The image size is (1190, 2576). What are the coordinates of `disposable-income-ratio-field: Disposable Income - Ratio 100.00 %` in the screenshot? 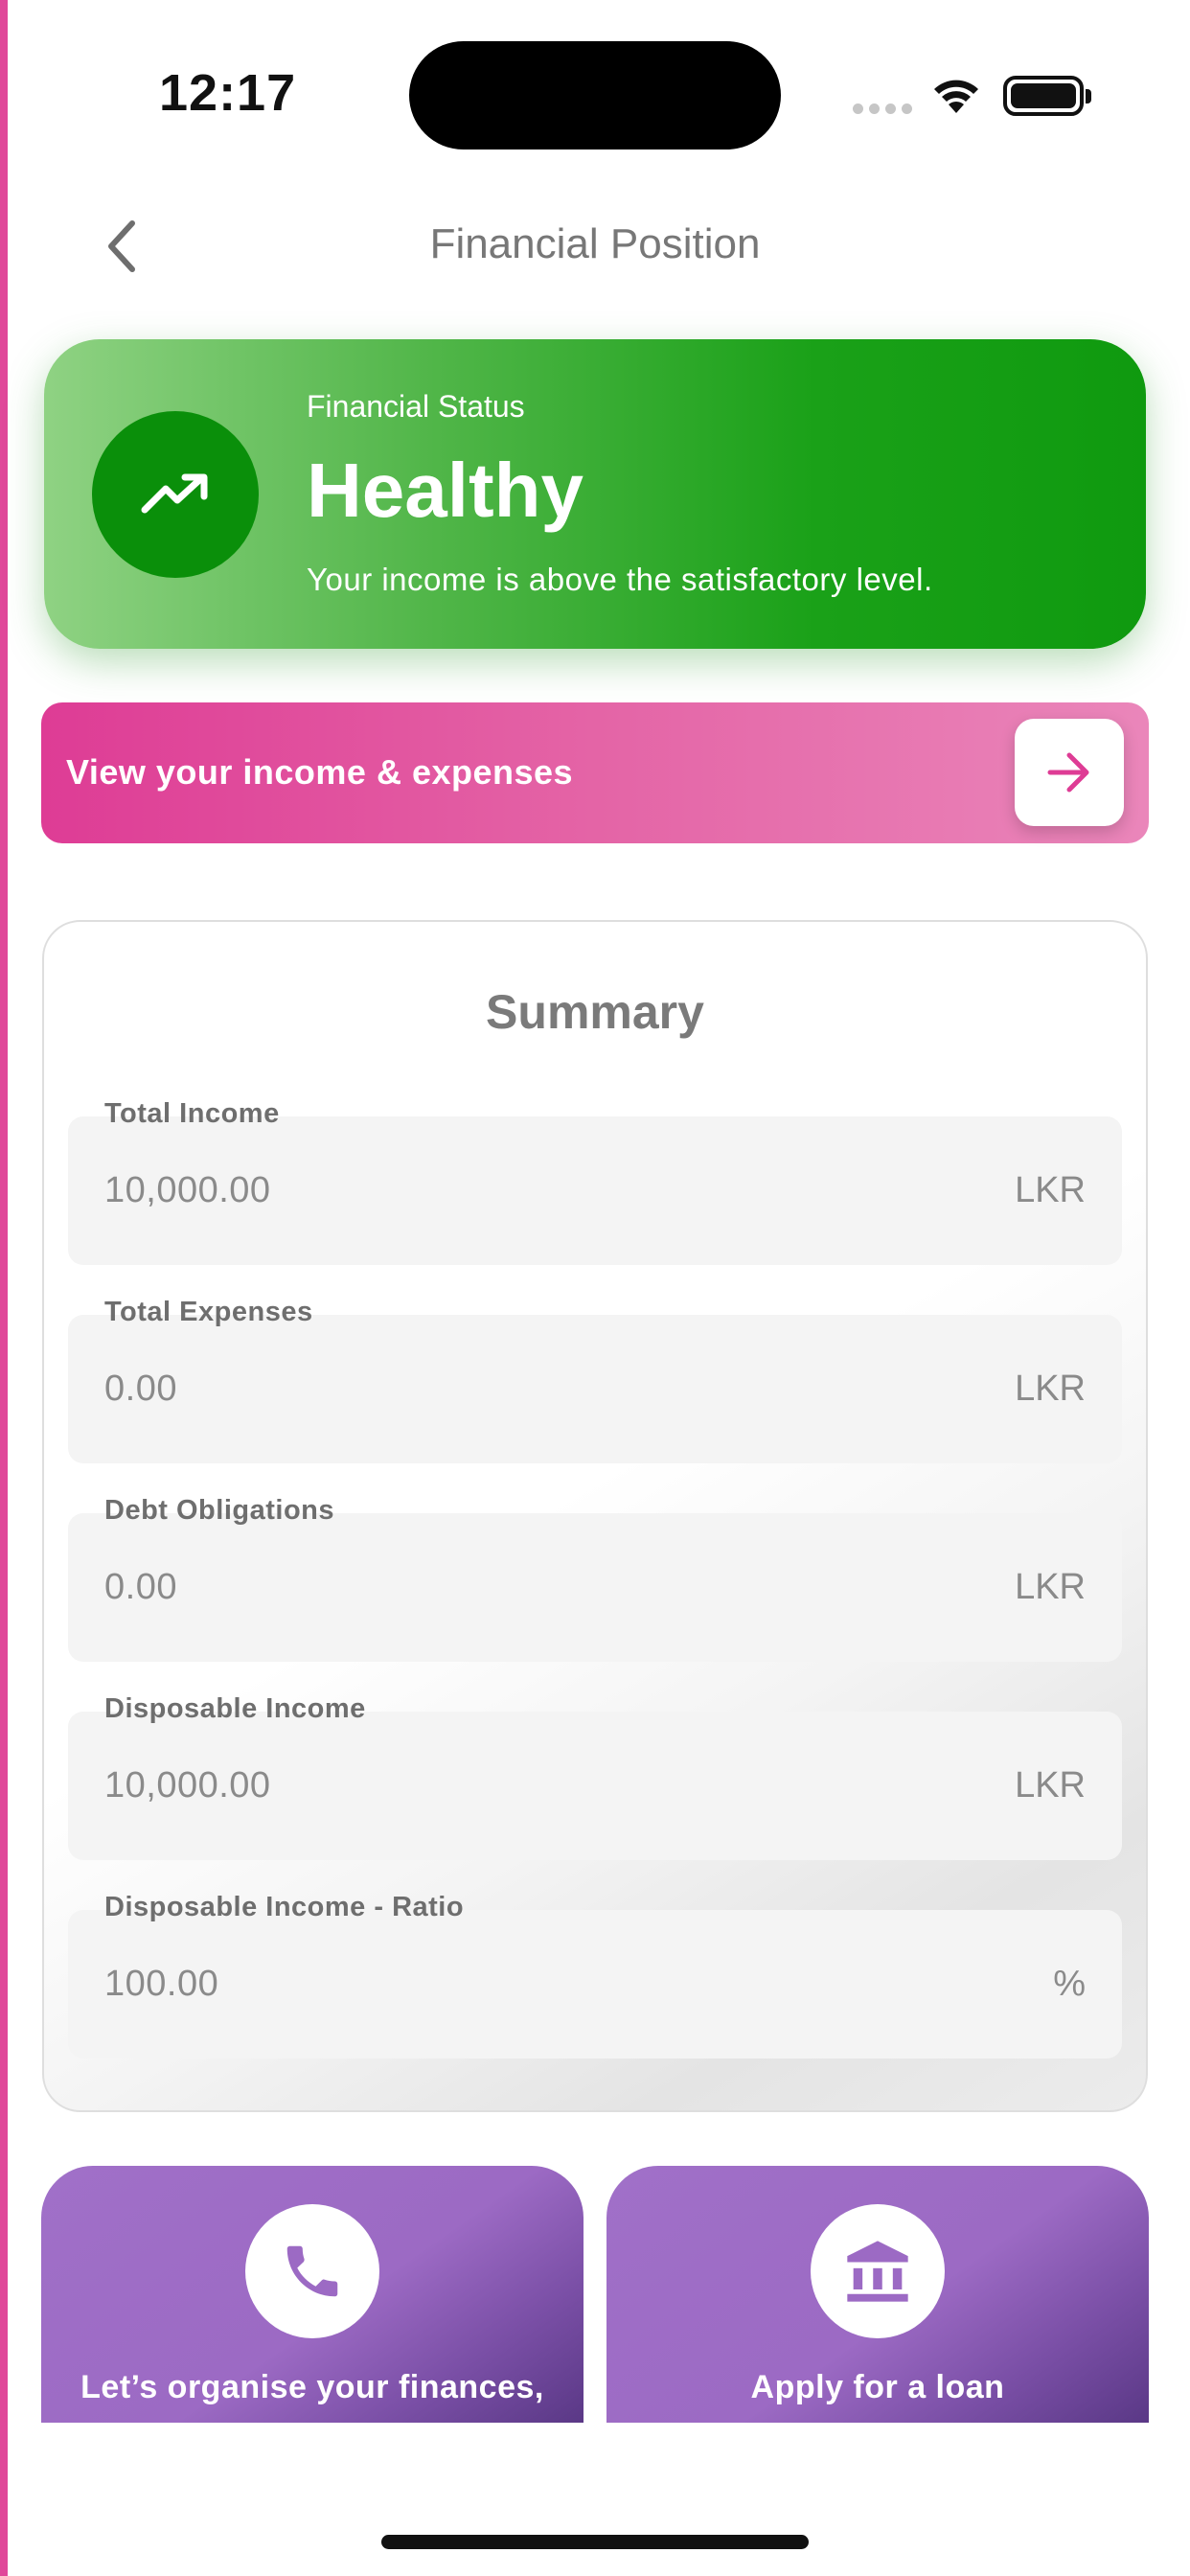 It's located at (595, 1975).